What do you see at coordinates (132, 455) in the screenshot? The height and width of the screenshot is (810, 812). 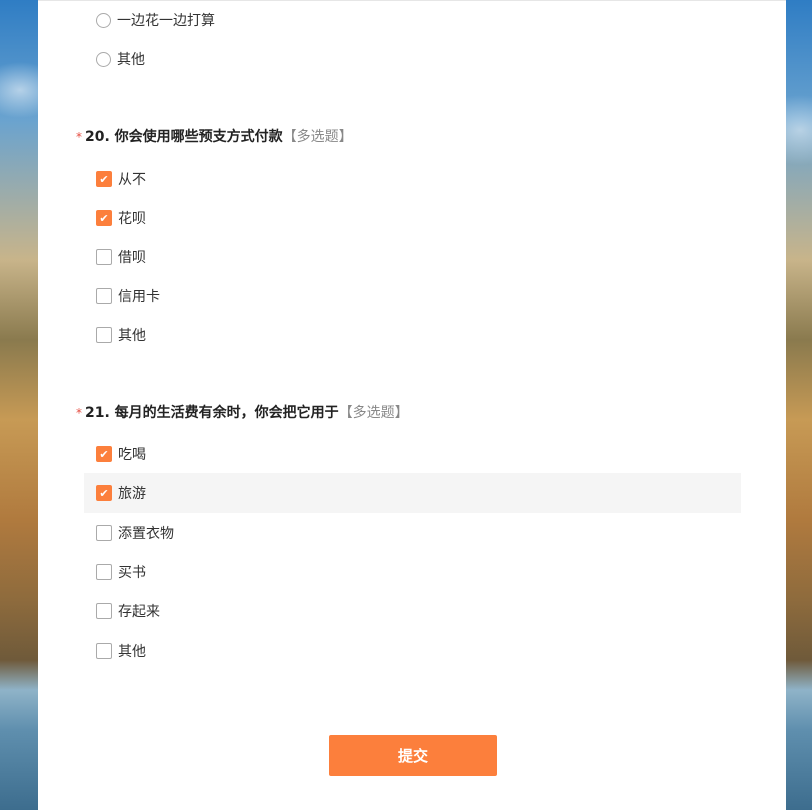 I see `q21-option-label: 吃喝` at bounding box center [132, 455].